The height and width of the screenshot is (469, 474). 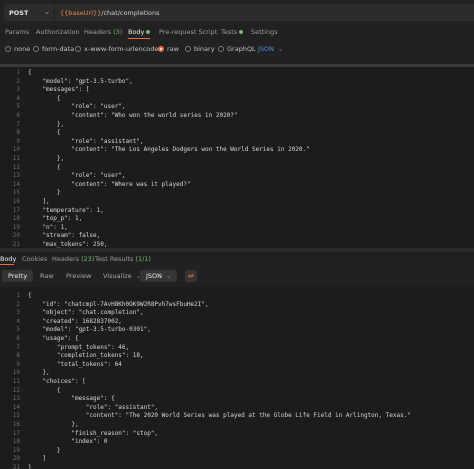 What do you see at coordinates (232, 32) in the screenshot?
I see `tab-tests: Tests` at bounding box center [232, 32].